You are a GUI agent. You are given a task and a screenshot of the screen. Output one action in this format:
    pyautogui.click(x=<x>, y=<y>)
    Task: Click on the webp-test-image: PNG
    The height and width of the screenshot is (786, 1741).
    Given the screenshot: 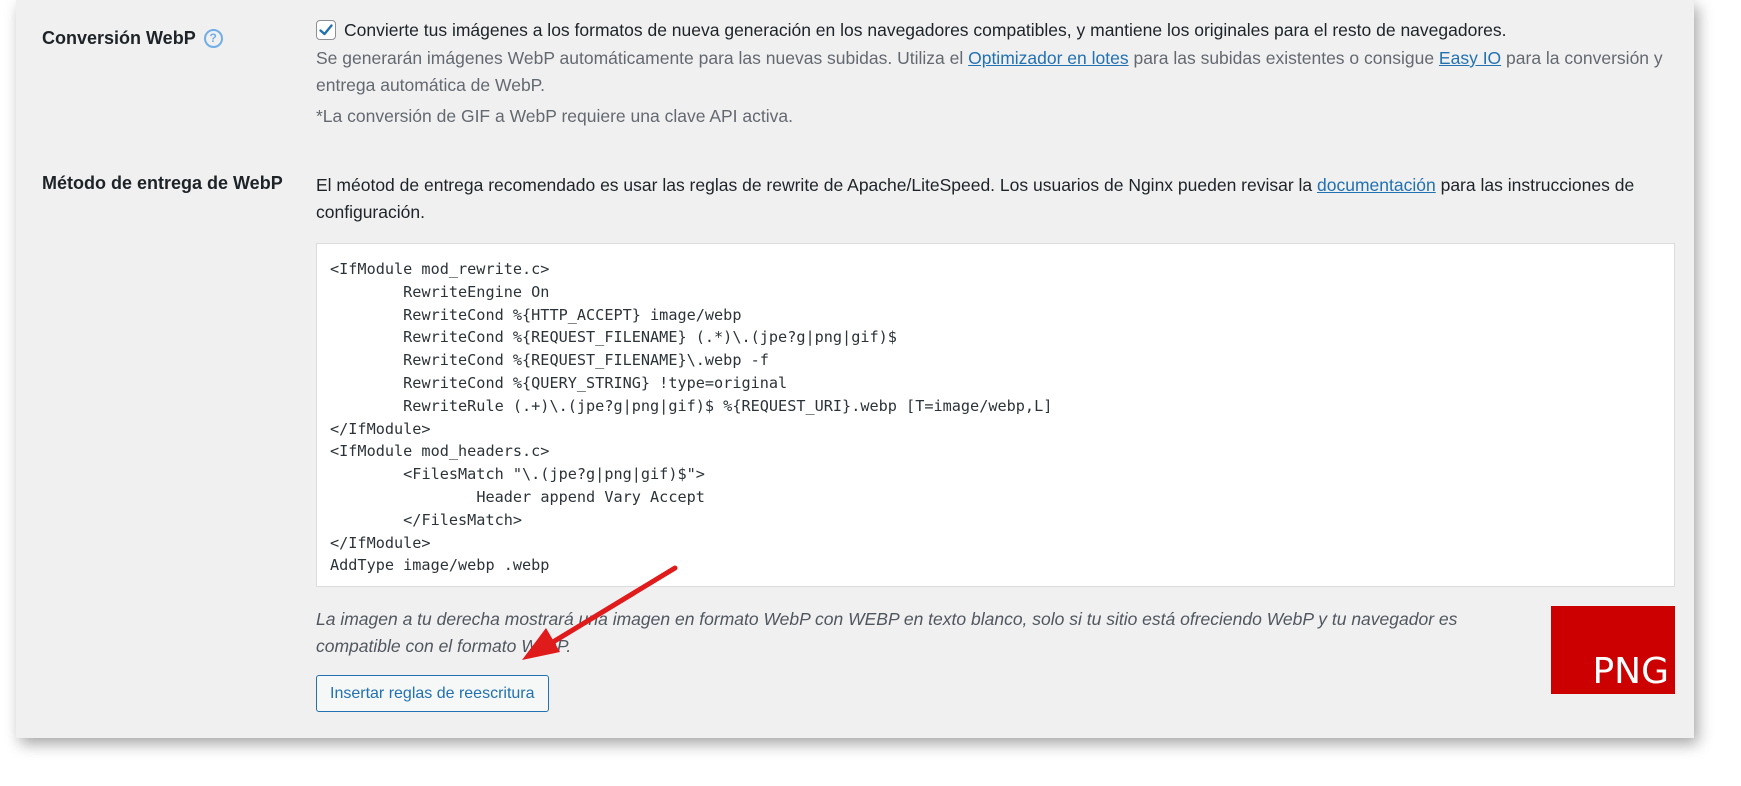 What is the action you would take?
    pyautogui.click(x=1613, y=650)
    